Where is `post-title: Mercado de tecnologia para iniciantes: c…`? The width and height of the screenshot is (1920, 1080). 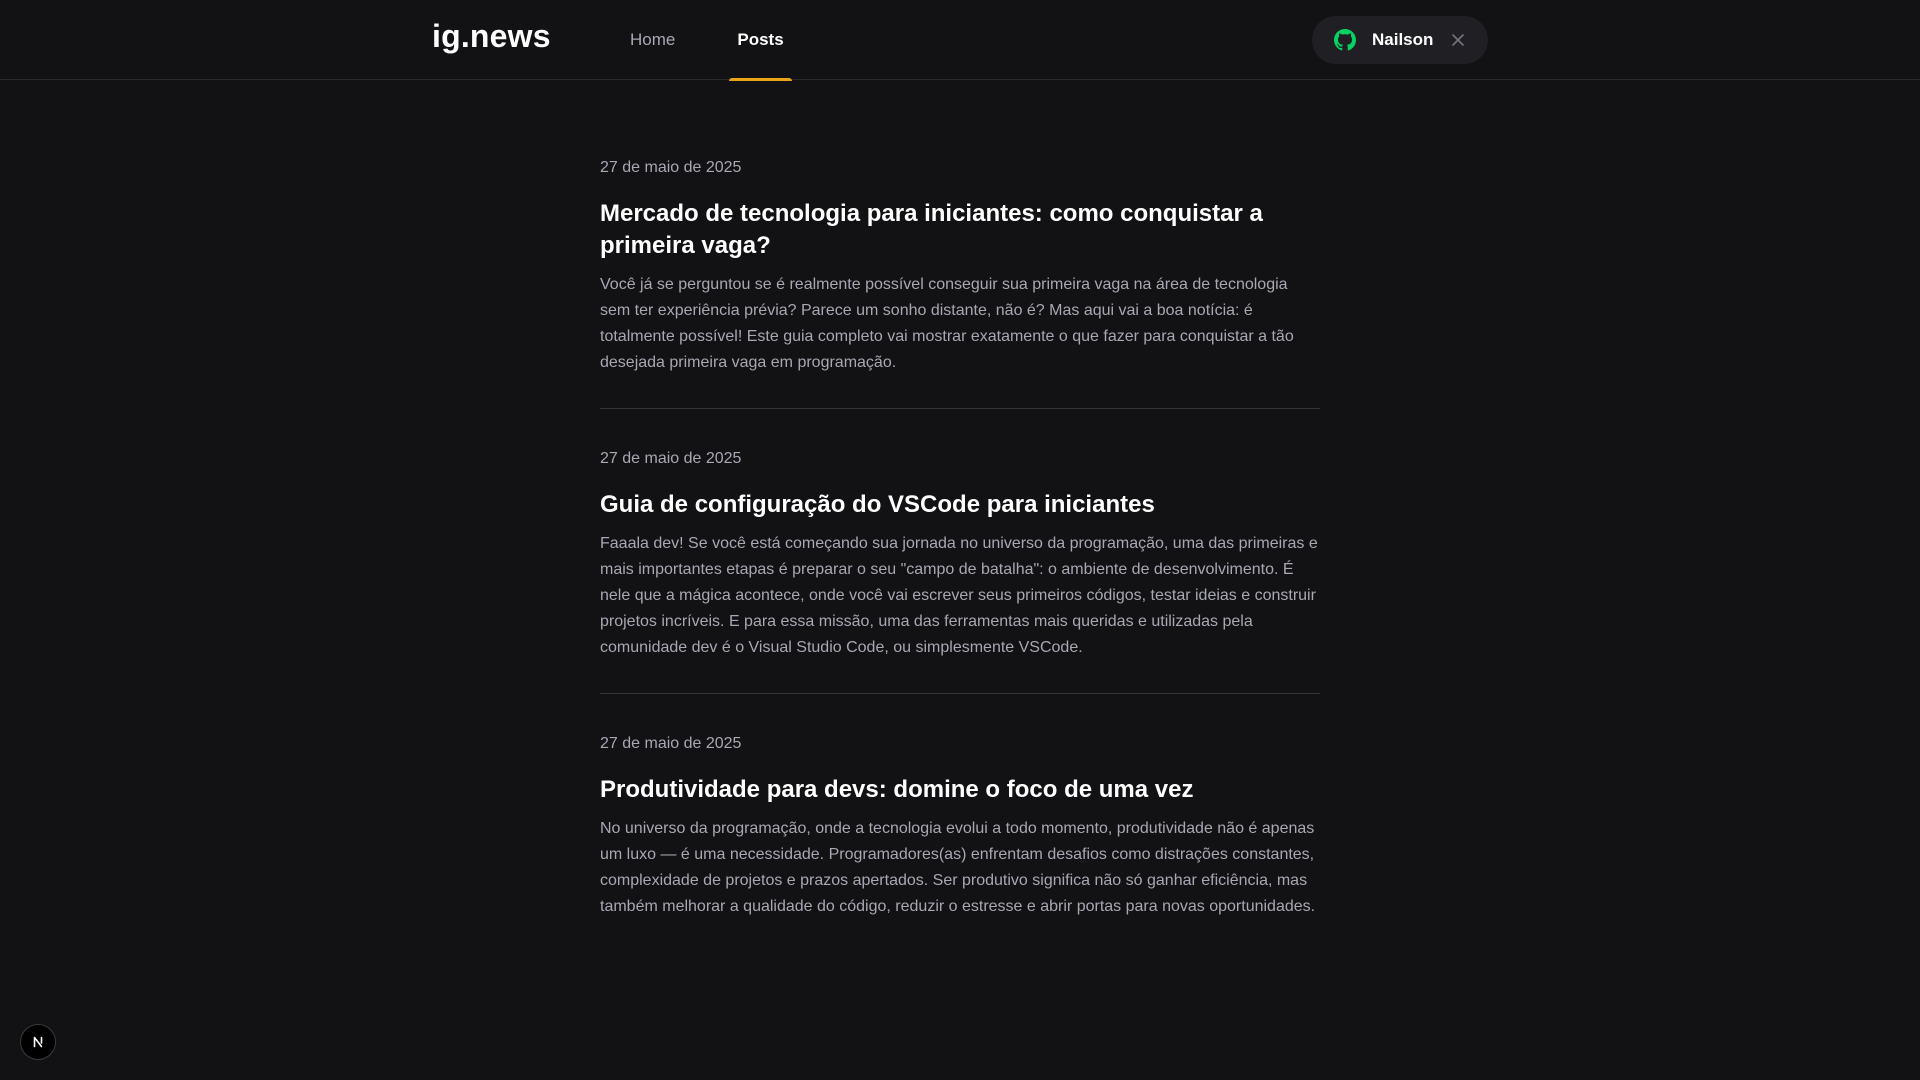 post-title: Mercado de tecnologia para iniciantes: c… is located at coordinates (960, 230).